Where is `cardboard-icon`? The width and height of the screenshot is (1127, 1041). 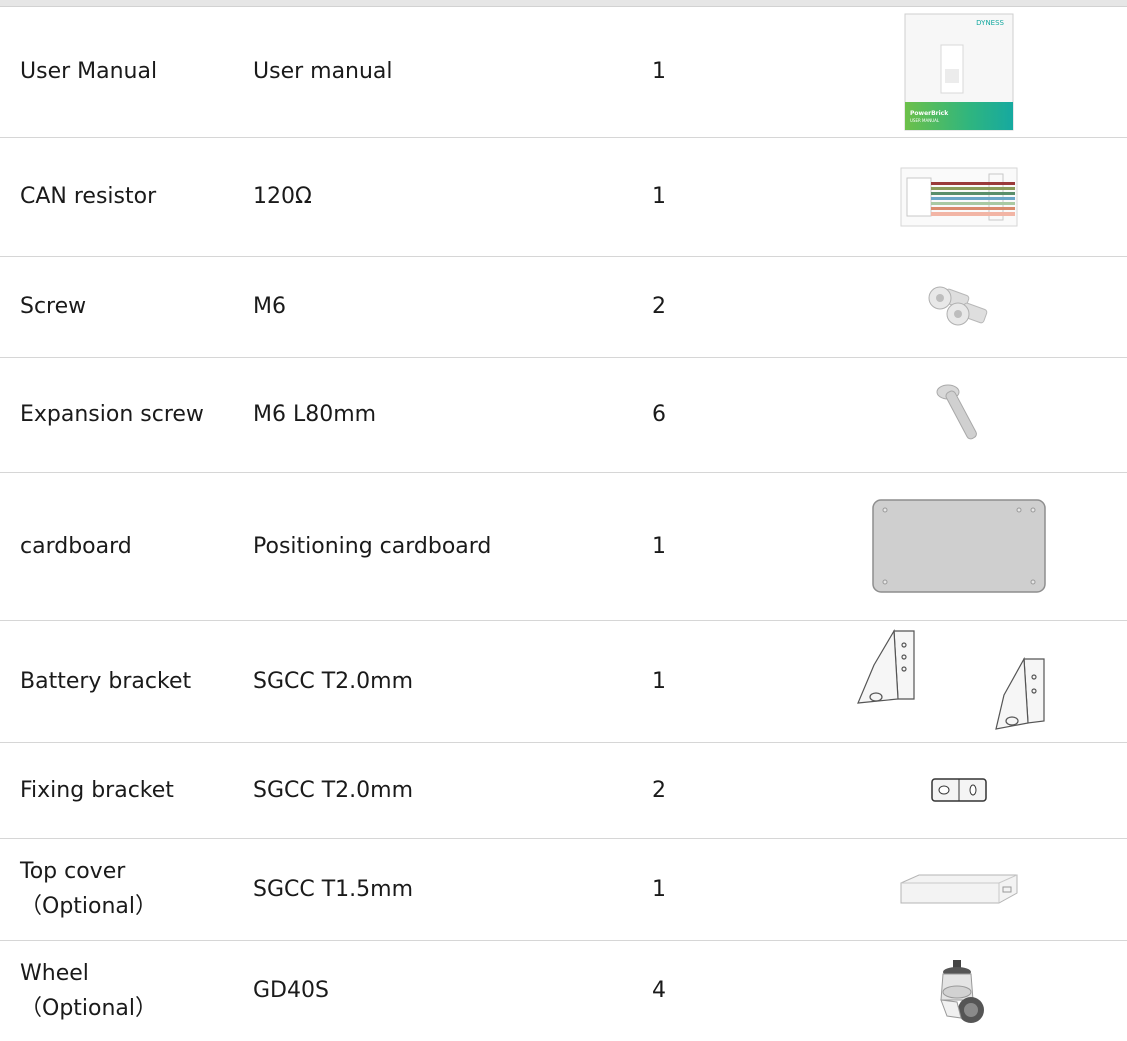 cardboard-icon is located at coordinates (958, 546).